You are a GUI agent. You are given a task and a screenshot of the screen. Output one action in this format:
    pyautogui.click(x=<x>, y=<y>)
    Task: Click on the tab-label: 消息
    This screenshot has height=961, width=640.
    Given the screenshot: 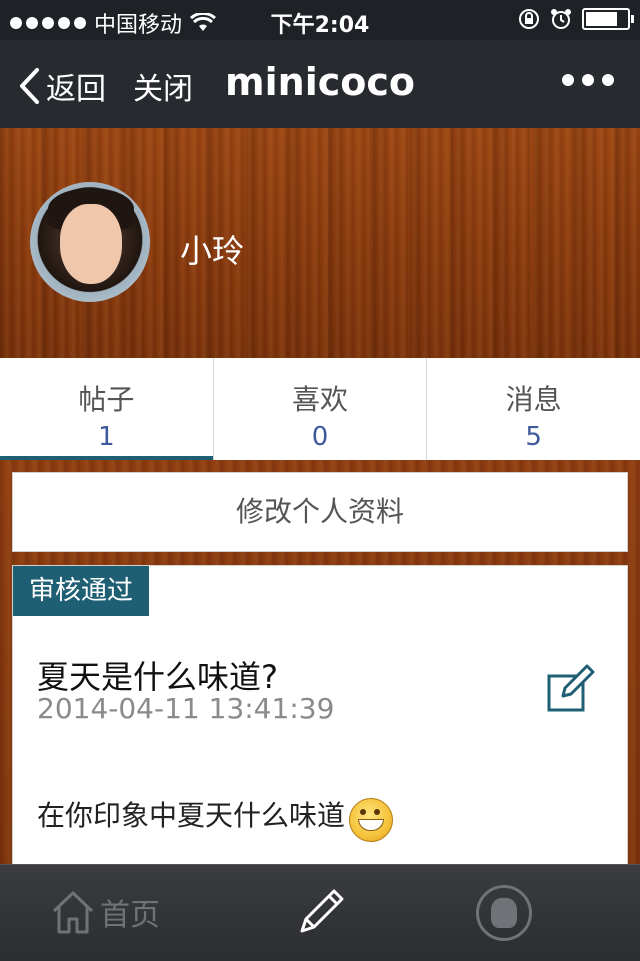 What is the action you would take?
    pyautogui.click(x=533, y=399)
    